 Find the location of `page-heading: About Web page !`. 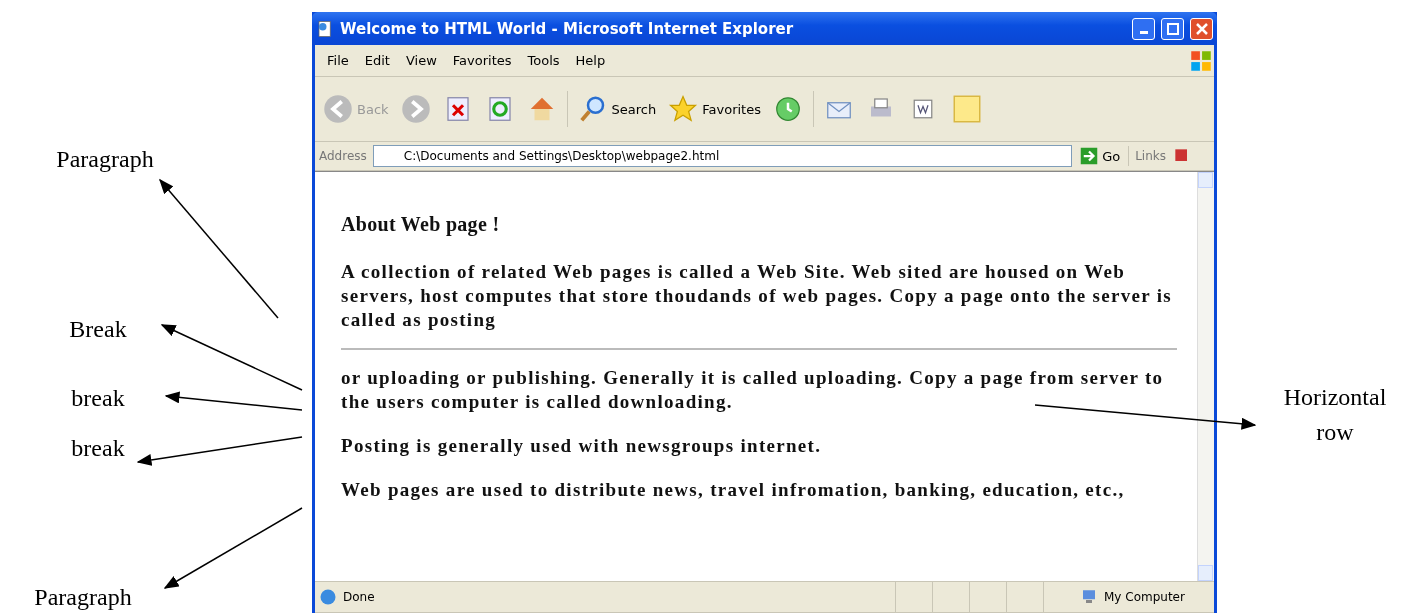

page-heading: About Web page ! is located at coordinates (421, 224).